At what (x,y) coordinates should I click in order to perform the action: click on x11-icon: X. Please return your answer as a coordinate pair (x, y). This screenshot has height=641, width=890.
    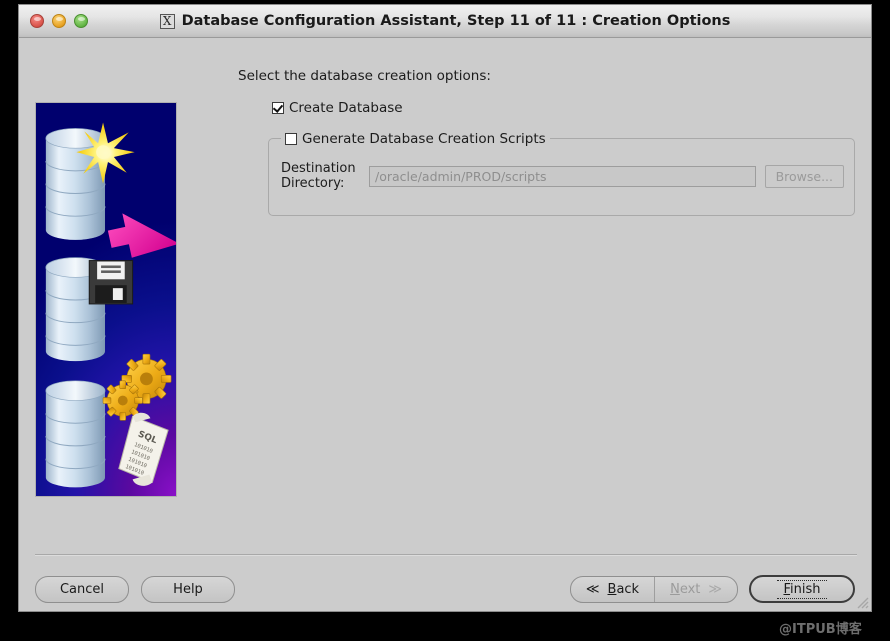
    Looking at the image, I should click on (167, 21).